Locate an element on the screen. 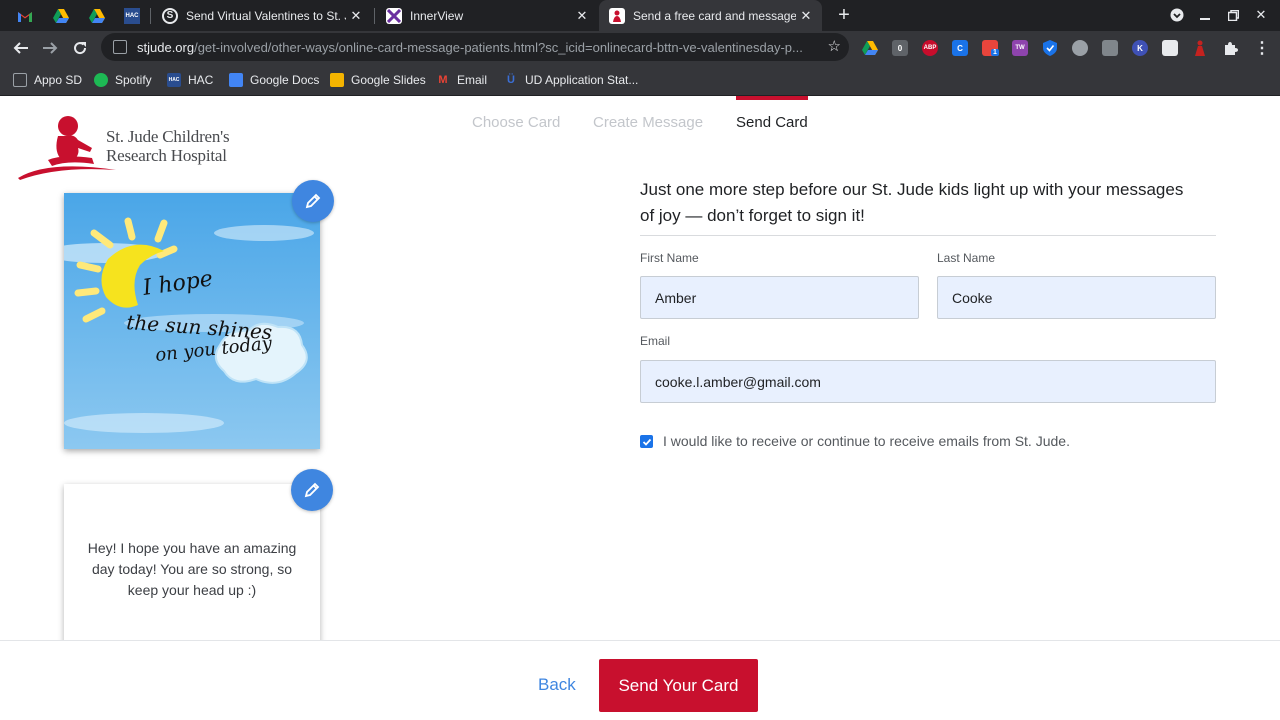 The height and width of the screenshot is (720, 1280). bookmark-label: Google Docs is located at coordinates (285, 80).